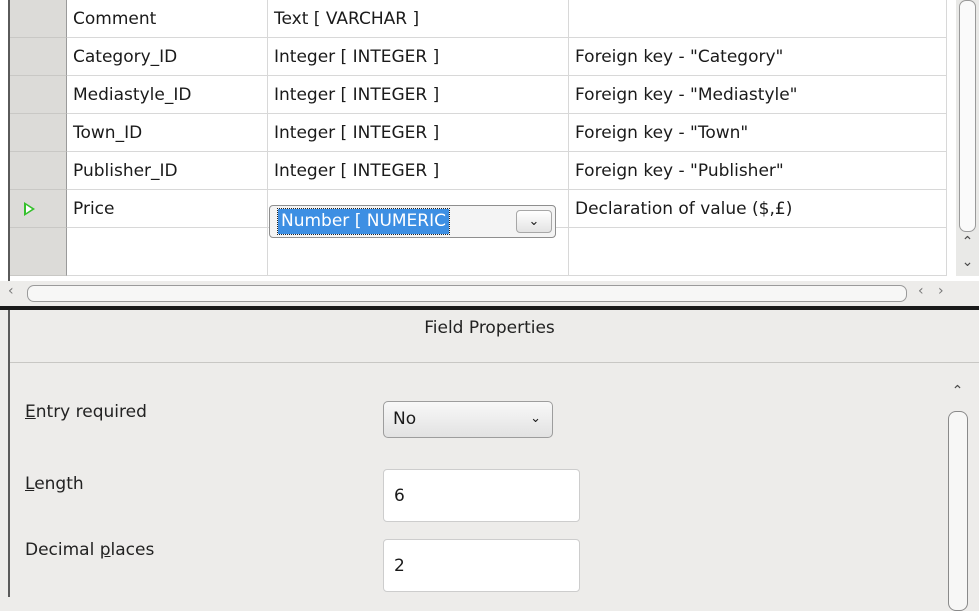 The width and height of the screenshot is (979, 611). What do you see at coordinates (405, 419) in the screenshot?
I see `entry-required-value: No` at bounding box center [405, 419].